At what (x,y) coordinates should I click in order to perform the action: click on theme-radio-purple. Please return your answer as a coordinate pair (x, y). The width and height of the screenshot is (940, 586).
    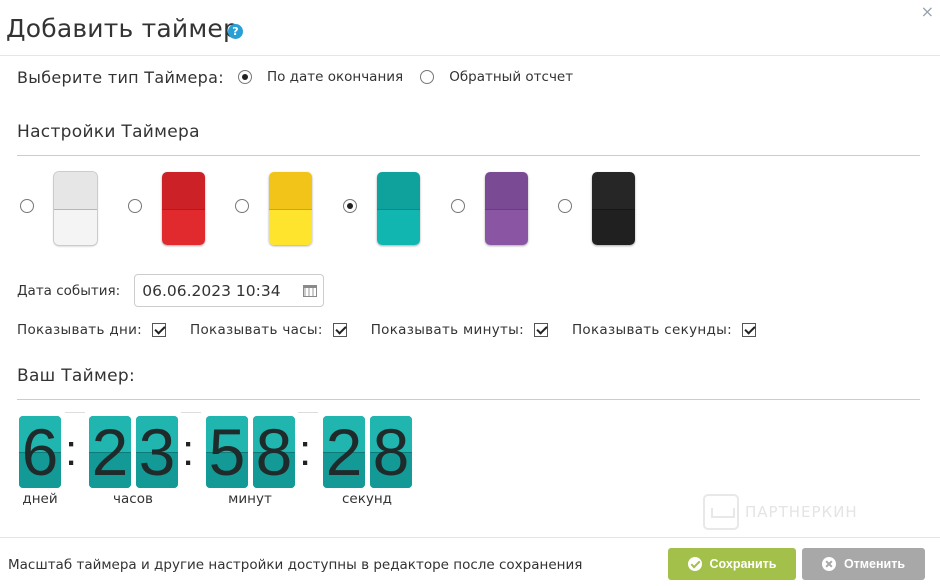
    Looking at the image, I should click on (458, 206).